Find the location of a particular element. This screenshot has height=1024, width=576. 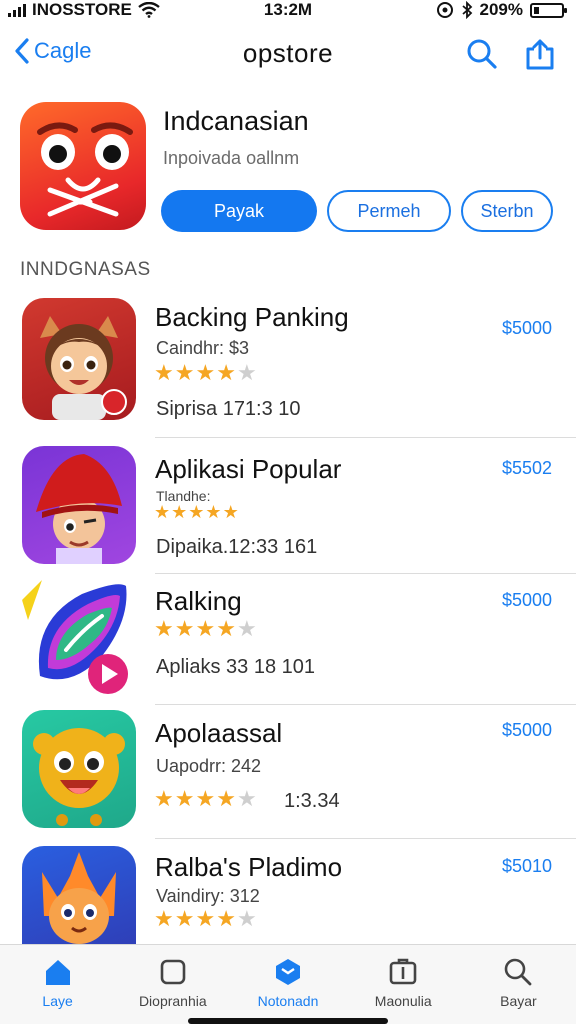

more-button: Sterbn is located at coordinates (507, 211).